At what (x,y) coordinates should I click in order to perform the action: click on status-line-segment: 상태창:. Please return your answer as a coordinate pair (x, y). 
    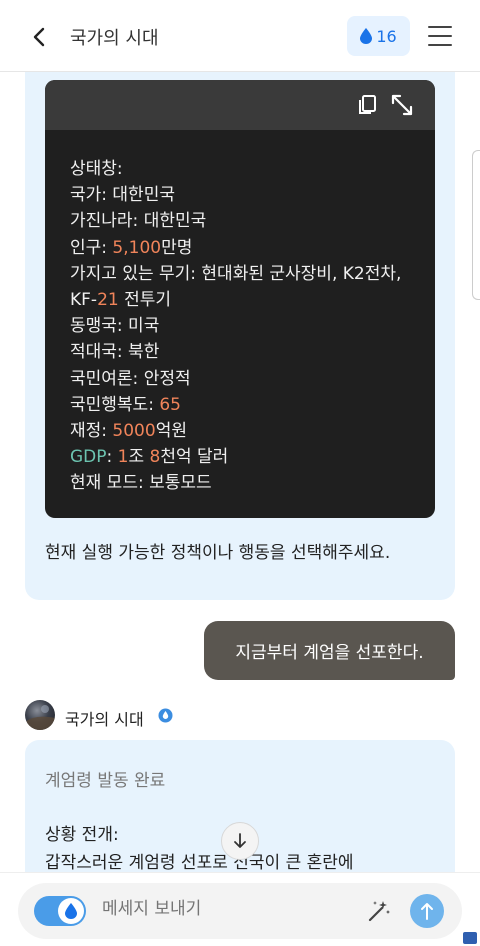
    Looking at the image, I should click on (96, 169).